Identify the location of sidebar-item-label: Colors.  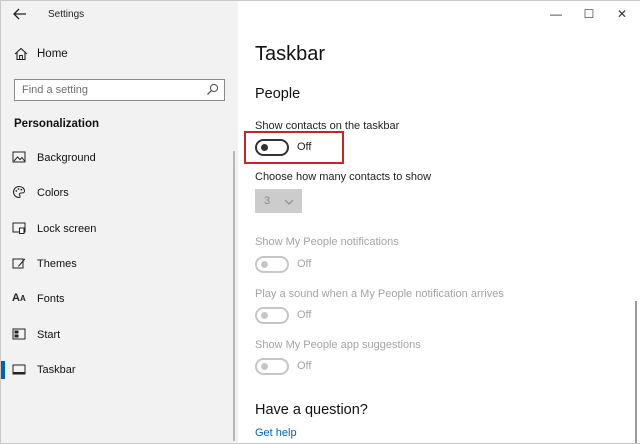
(53, 193).